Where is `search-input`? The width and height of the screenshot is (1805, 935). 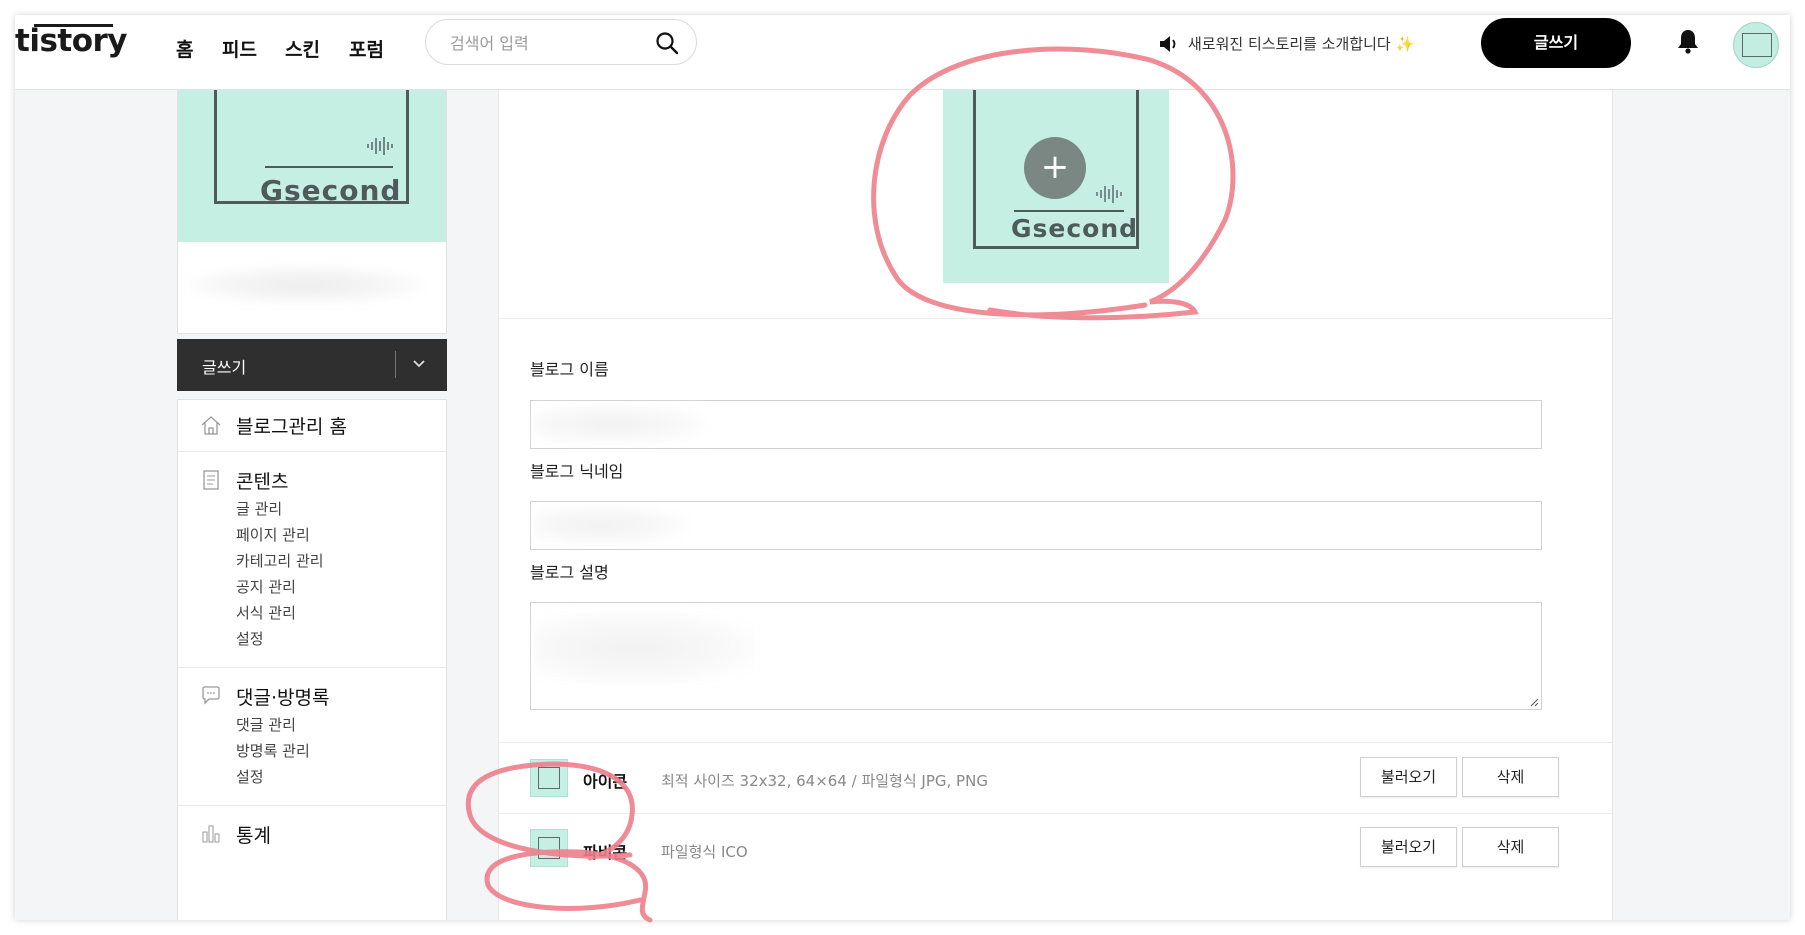 search-input is located at coordinates (545, 43).